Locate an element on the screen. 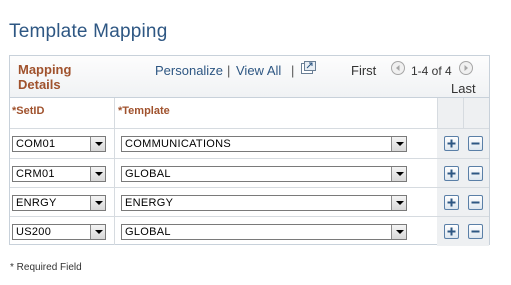  required-field-note: * Required Field is located at coordinates (46, 267).